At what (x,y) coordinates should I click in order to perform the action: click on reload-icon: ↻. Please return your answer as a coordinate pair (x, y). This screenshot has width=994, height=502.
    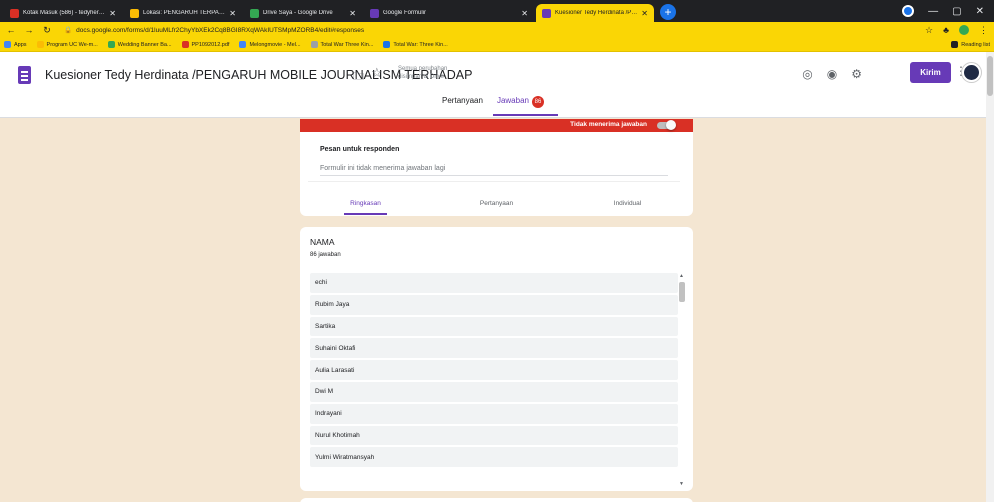
    Looking at the image, I should click on (47, 30).